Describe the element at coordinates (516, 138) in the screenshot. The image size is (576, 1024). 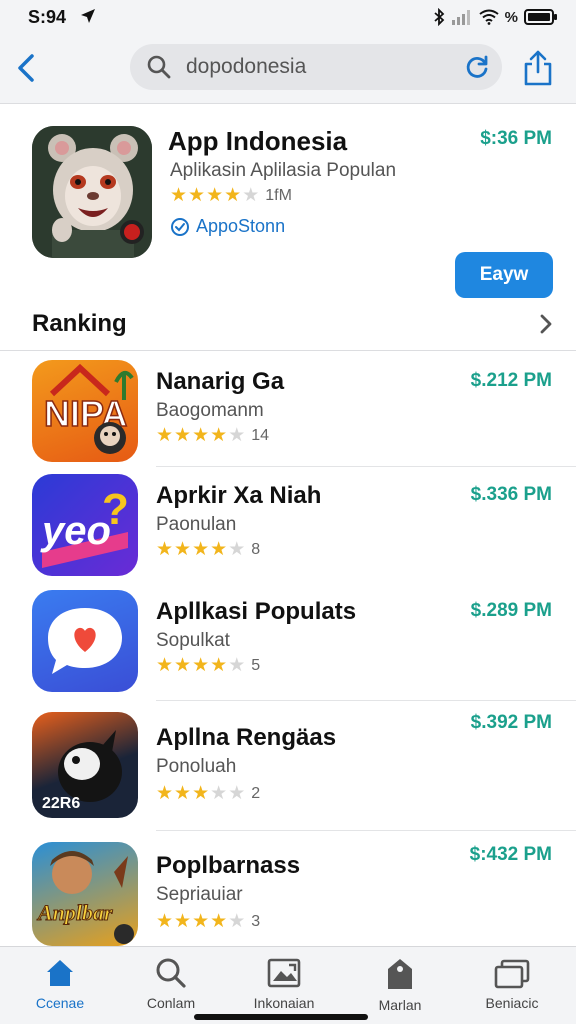
I see `featured-app-price: $:36 PM` at that location.